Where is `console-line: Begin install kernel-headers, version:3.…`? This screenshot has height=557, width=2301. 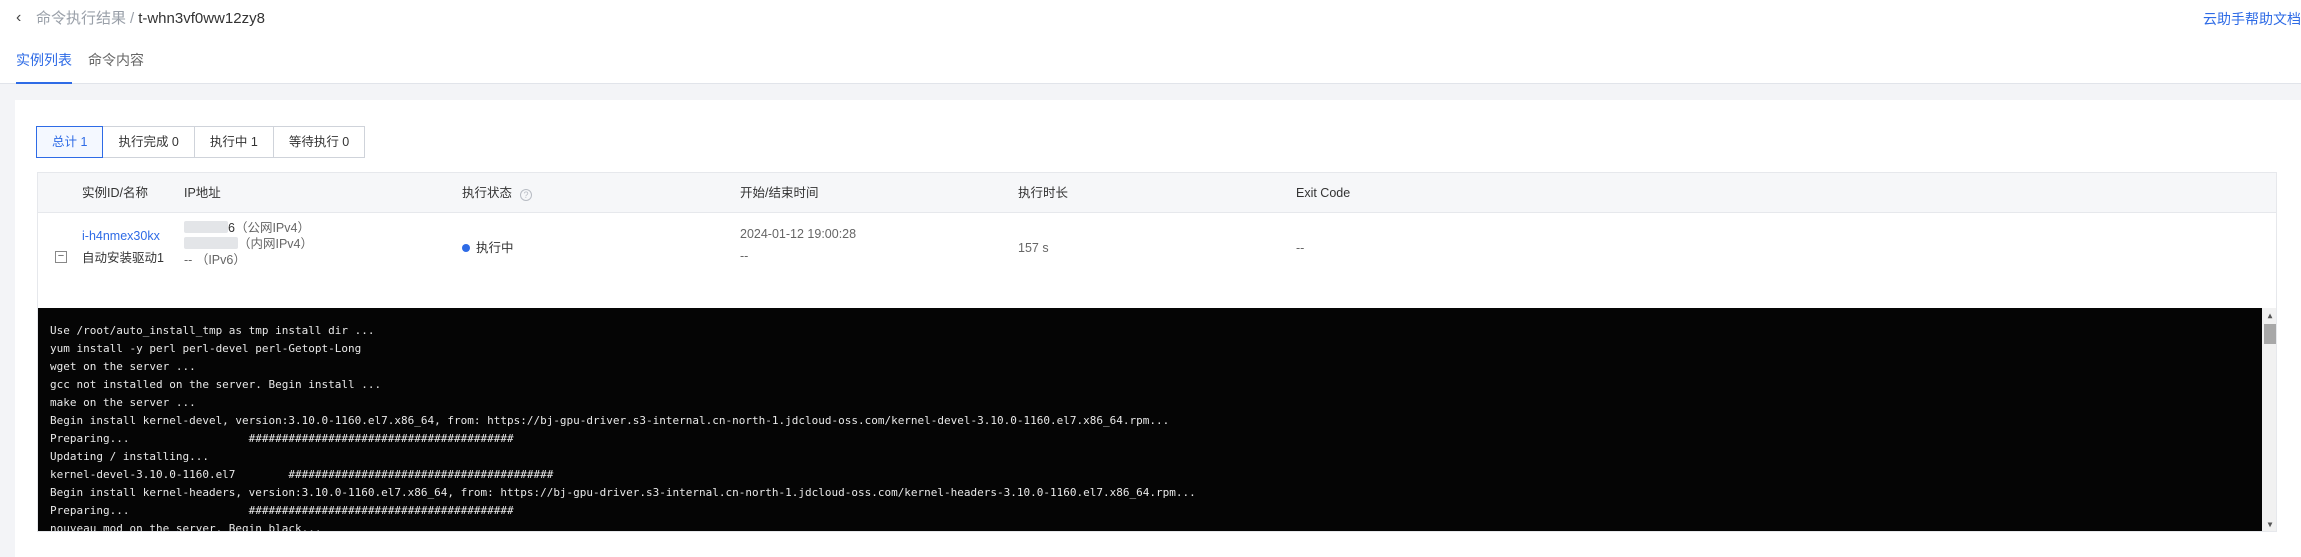
console-line: Begin install kernel-headers, version:3.… is located at coordinates (623, 492).